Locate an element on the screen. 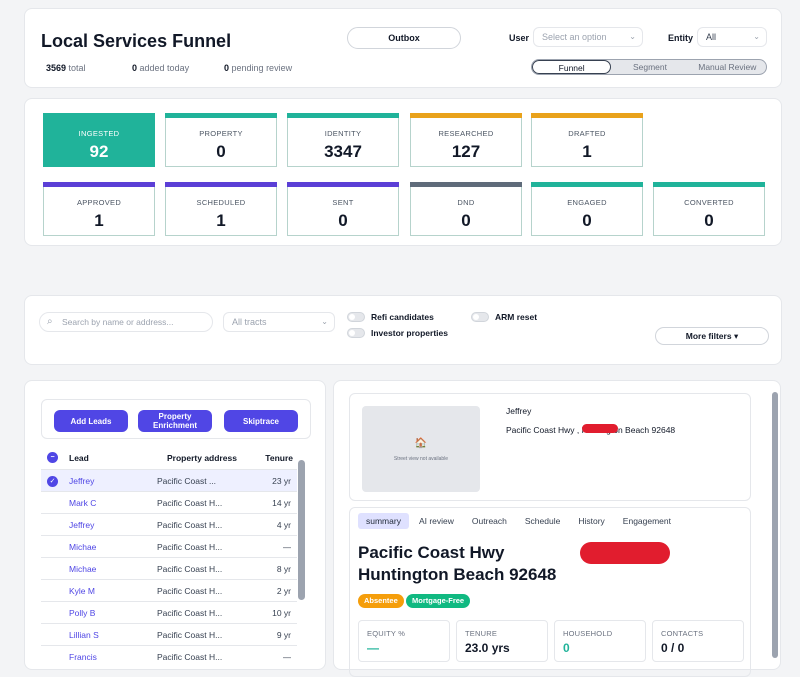 Image resolution: width=800 pixels, height=677 pixels. toggle-arm-reset: ARM reset is located at coordinates (504, 317).